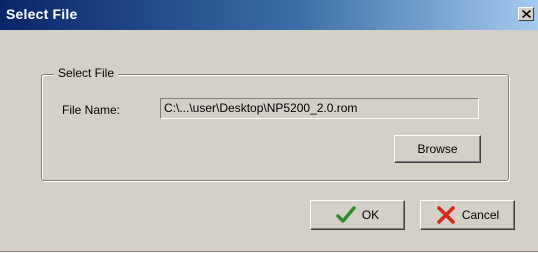 This screenshot has width=538, height=255. Describe the element at coordinates (319, 108) in the screenshot. I see `file-name-field: C:\...\user\Desktop\NP5200_2.0.rom` at that location.